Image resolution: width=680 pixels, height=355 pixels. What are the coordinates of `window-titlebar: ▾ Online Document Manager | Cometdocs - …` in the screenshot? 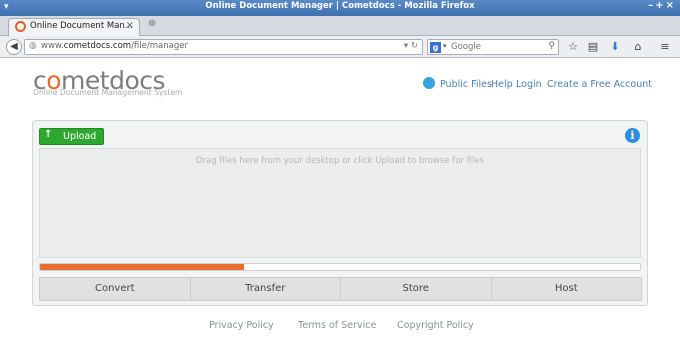 It's located at (340, 8).